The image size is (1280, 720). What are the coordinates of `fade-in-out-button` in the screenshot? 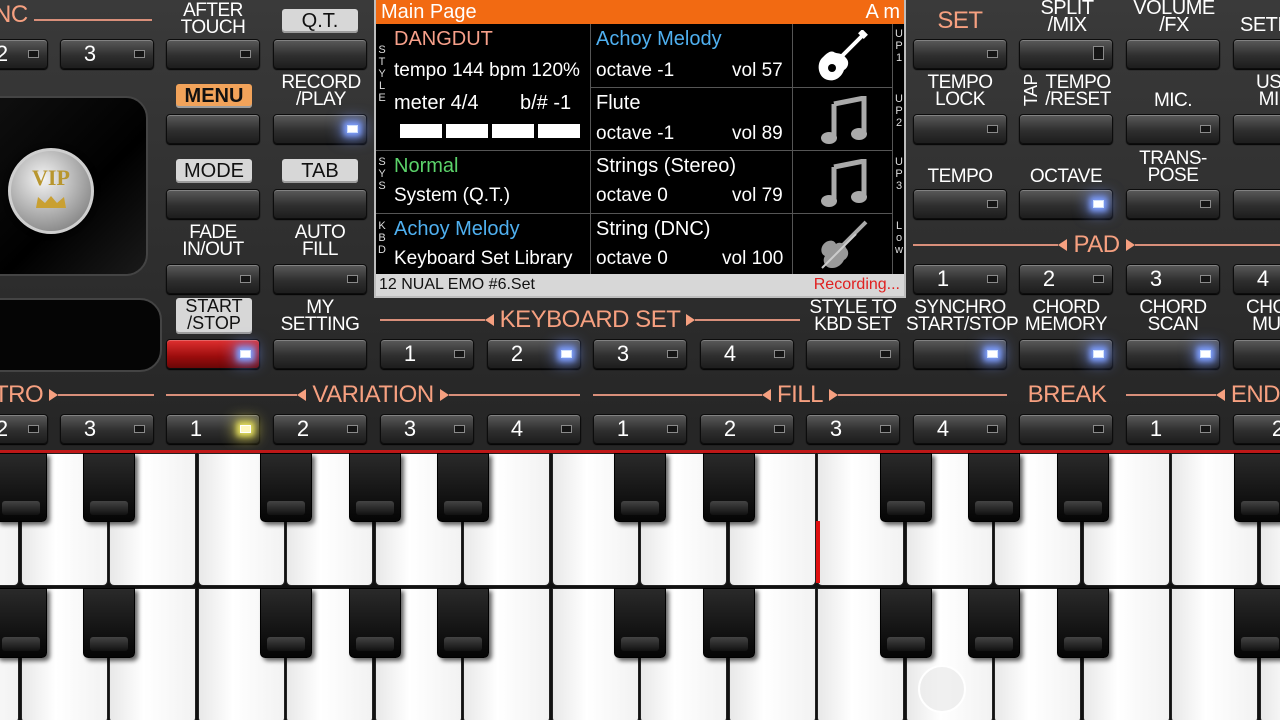 It's located at (213, 279).